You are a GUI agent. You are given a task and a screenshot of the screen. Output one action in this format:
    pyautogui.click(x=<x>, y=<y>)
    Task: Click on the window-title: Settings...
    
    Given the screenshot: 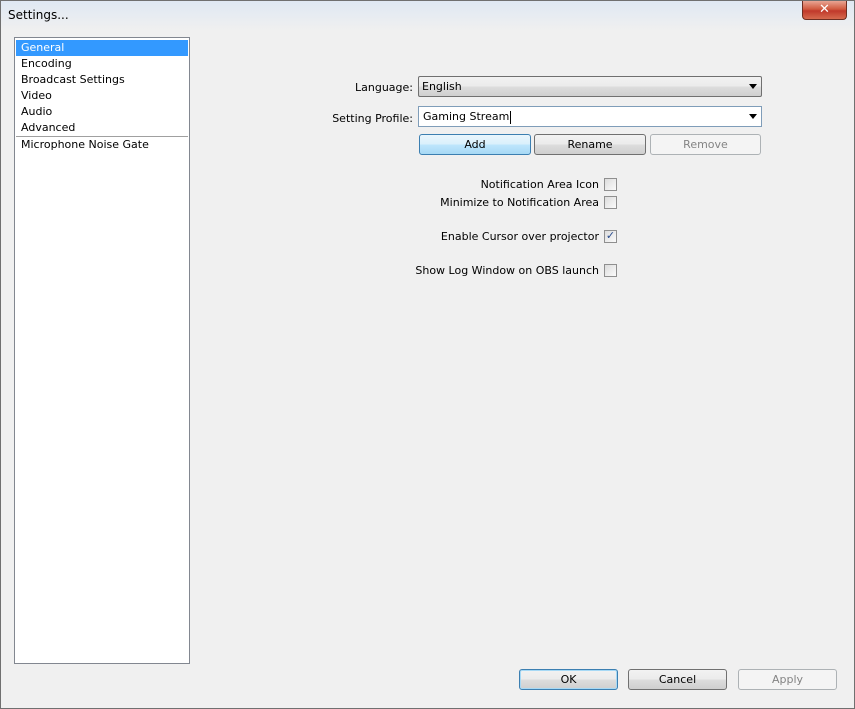 What is the action you would take?
    pyautogui.click(x=38, y=15)
    